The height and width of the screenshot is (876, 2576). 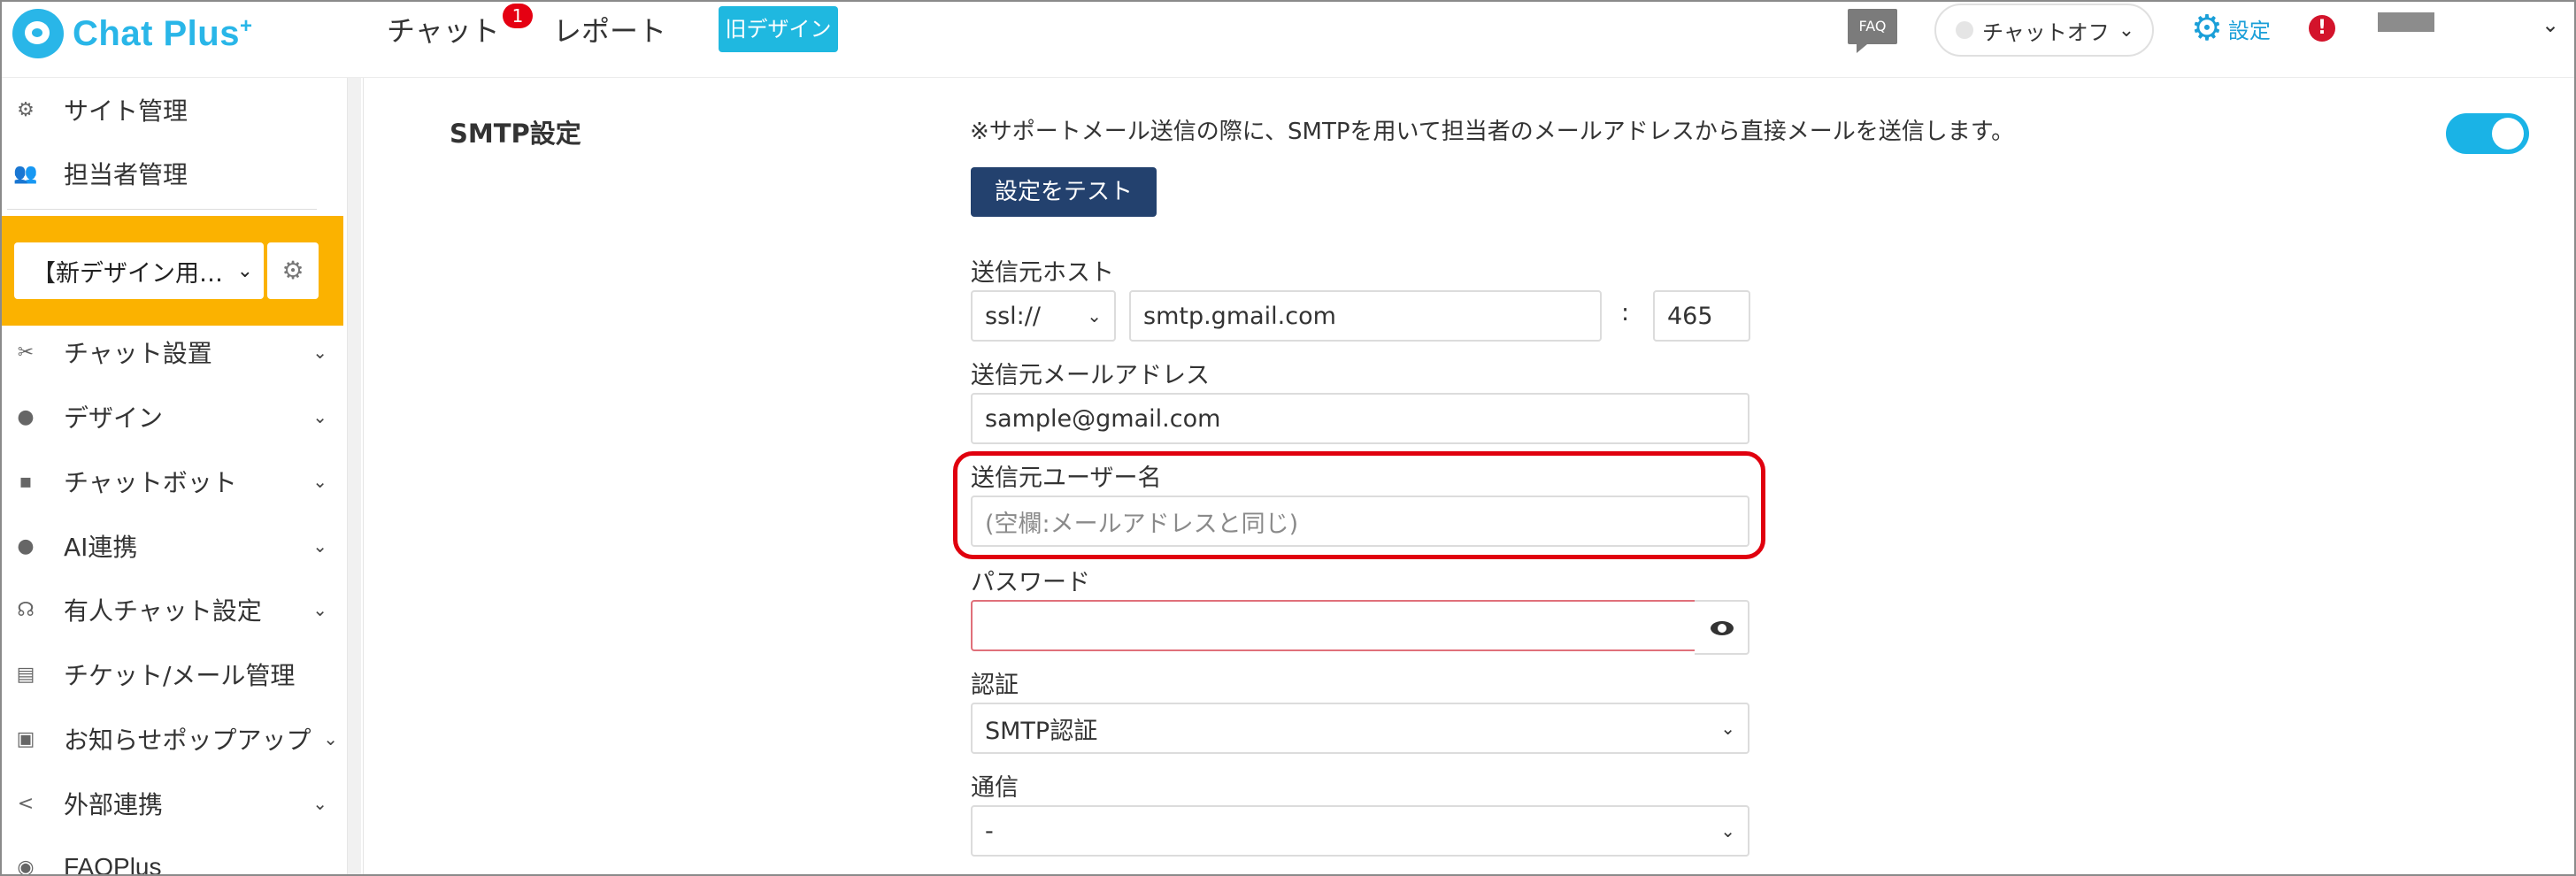 I want to click on sidebar-item-label: AI連携, so click(x=101, y=547).